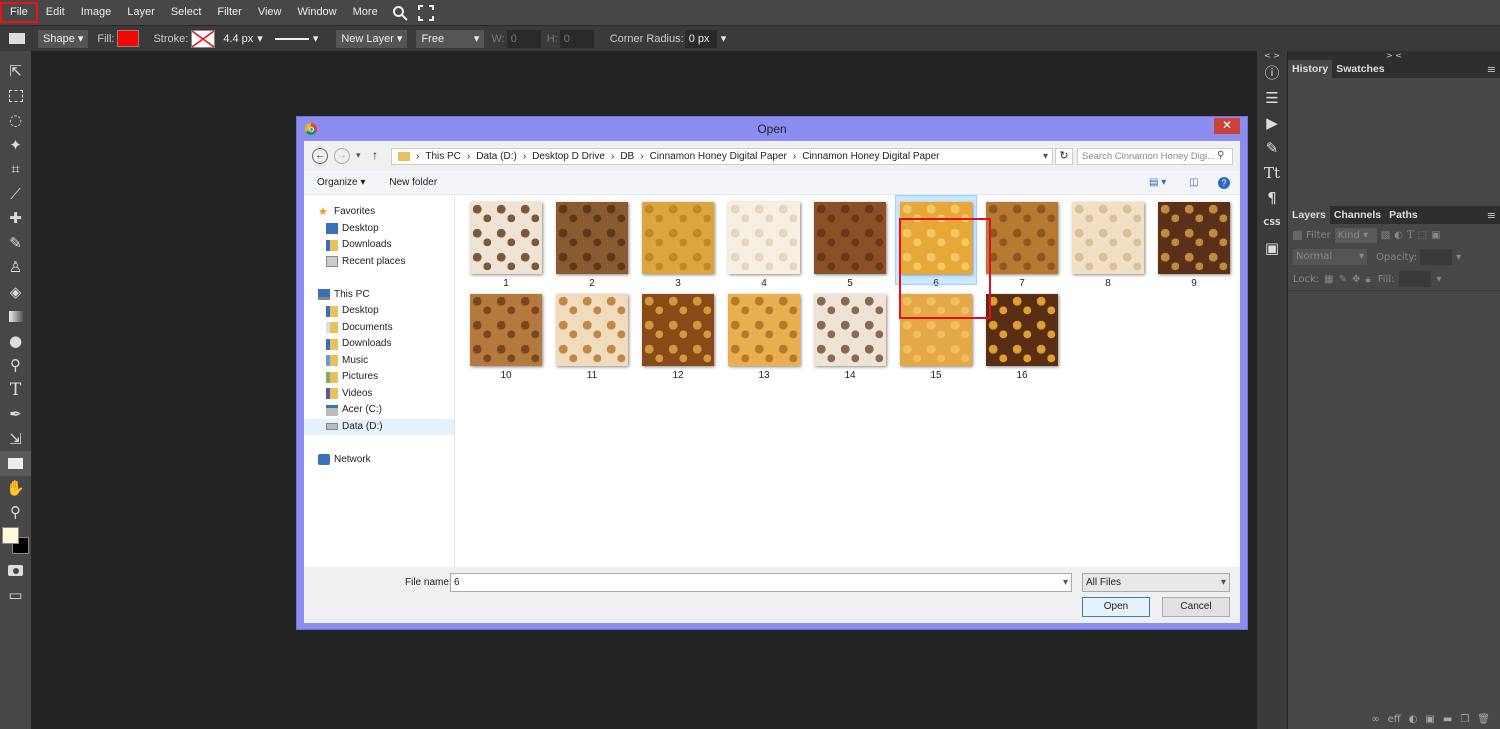 Image resolution: width=1500 pixels, height=729 pixels. What do you see at coordinates (1272, 122) in the screenshot?
I see `actions-play-icon: ▶` at bounding box center [1272, 122].